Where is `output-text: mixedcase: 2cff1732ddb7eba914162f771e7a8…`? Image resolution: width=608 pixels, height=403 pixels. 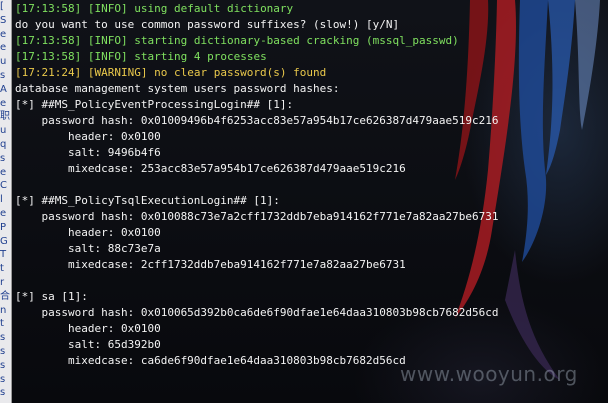 output-text: mixedcase: 2cff1732ddb7eba914162f771e7a8… is located at coordinates (210, 264).